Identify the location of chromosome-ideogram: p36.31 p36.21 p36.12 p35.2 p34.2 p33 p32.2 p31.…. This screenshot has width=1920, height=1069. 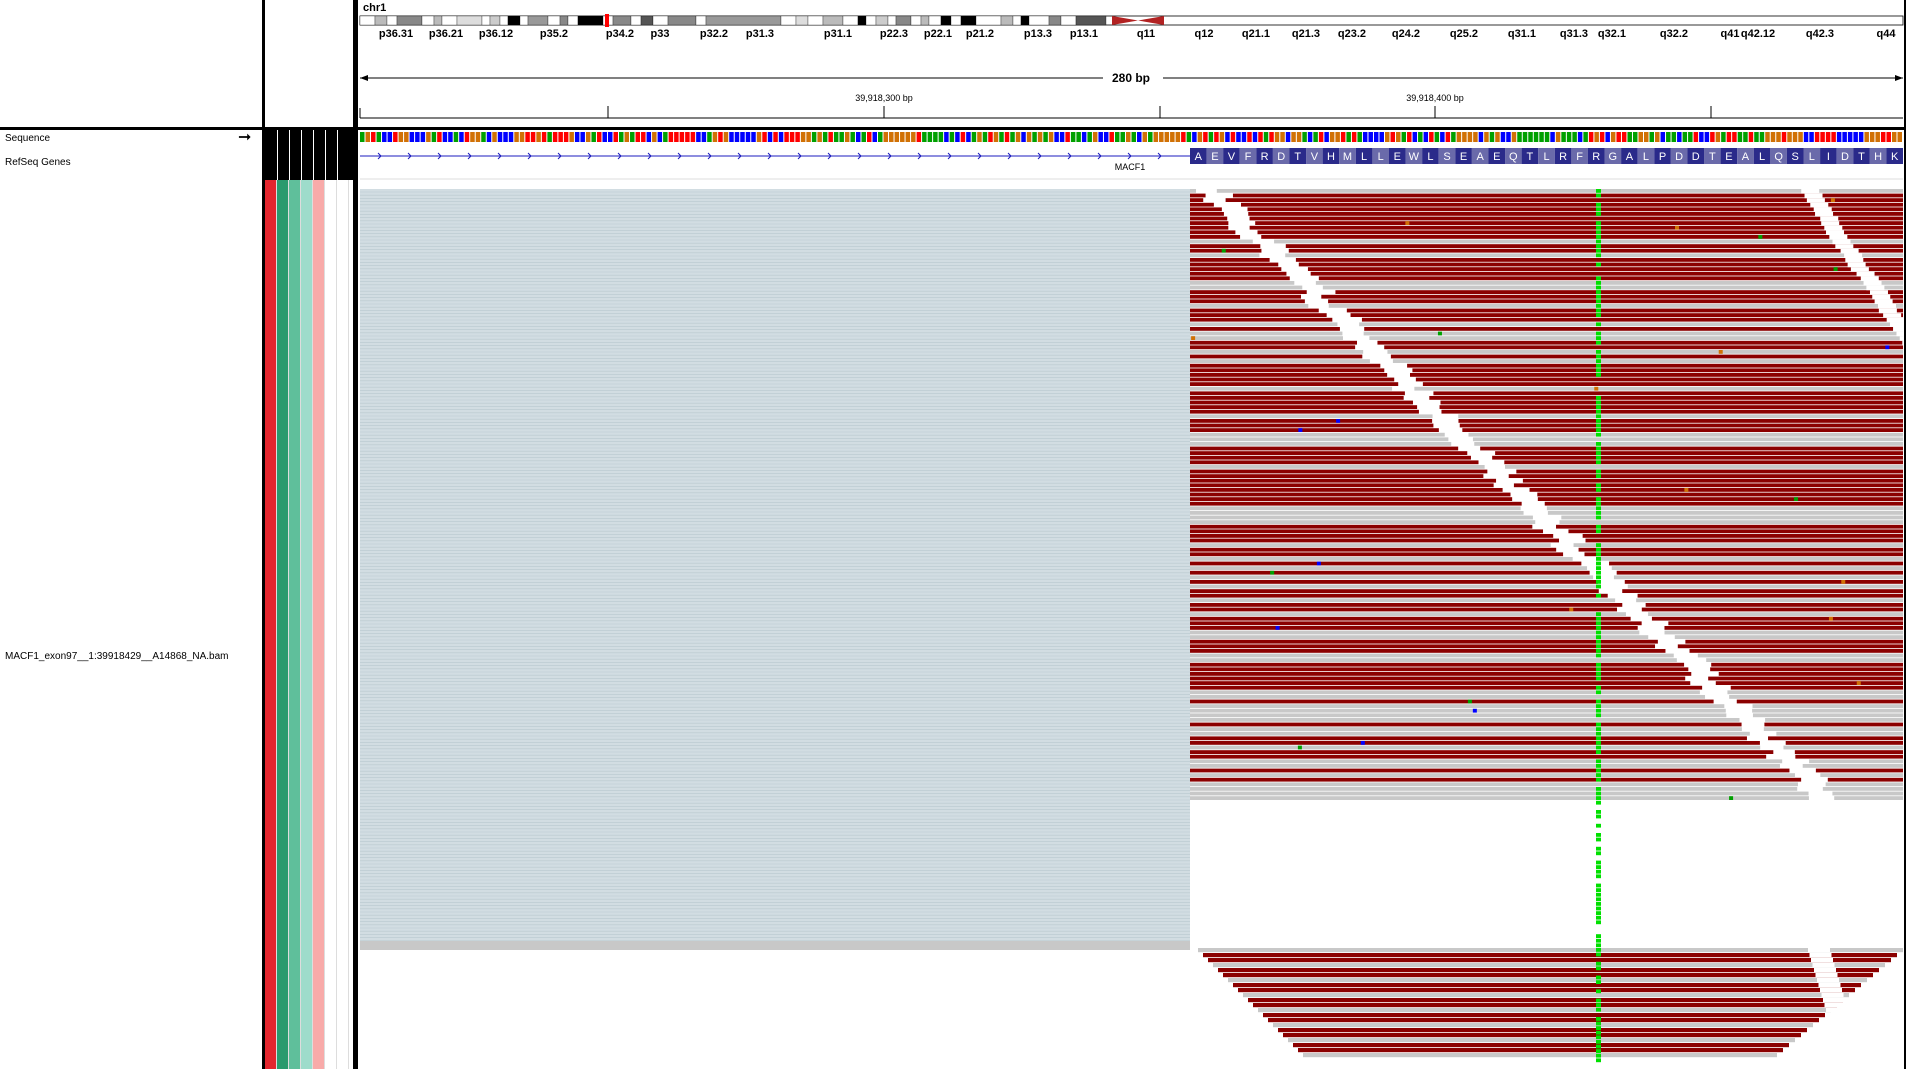
(1132, 28).